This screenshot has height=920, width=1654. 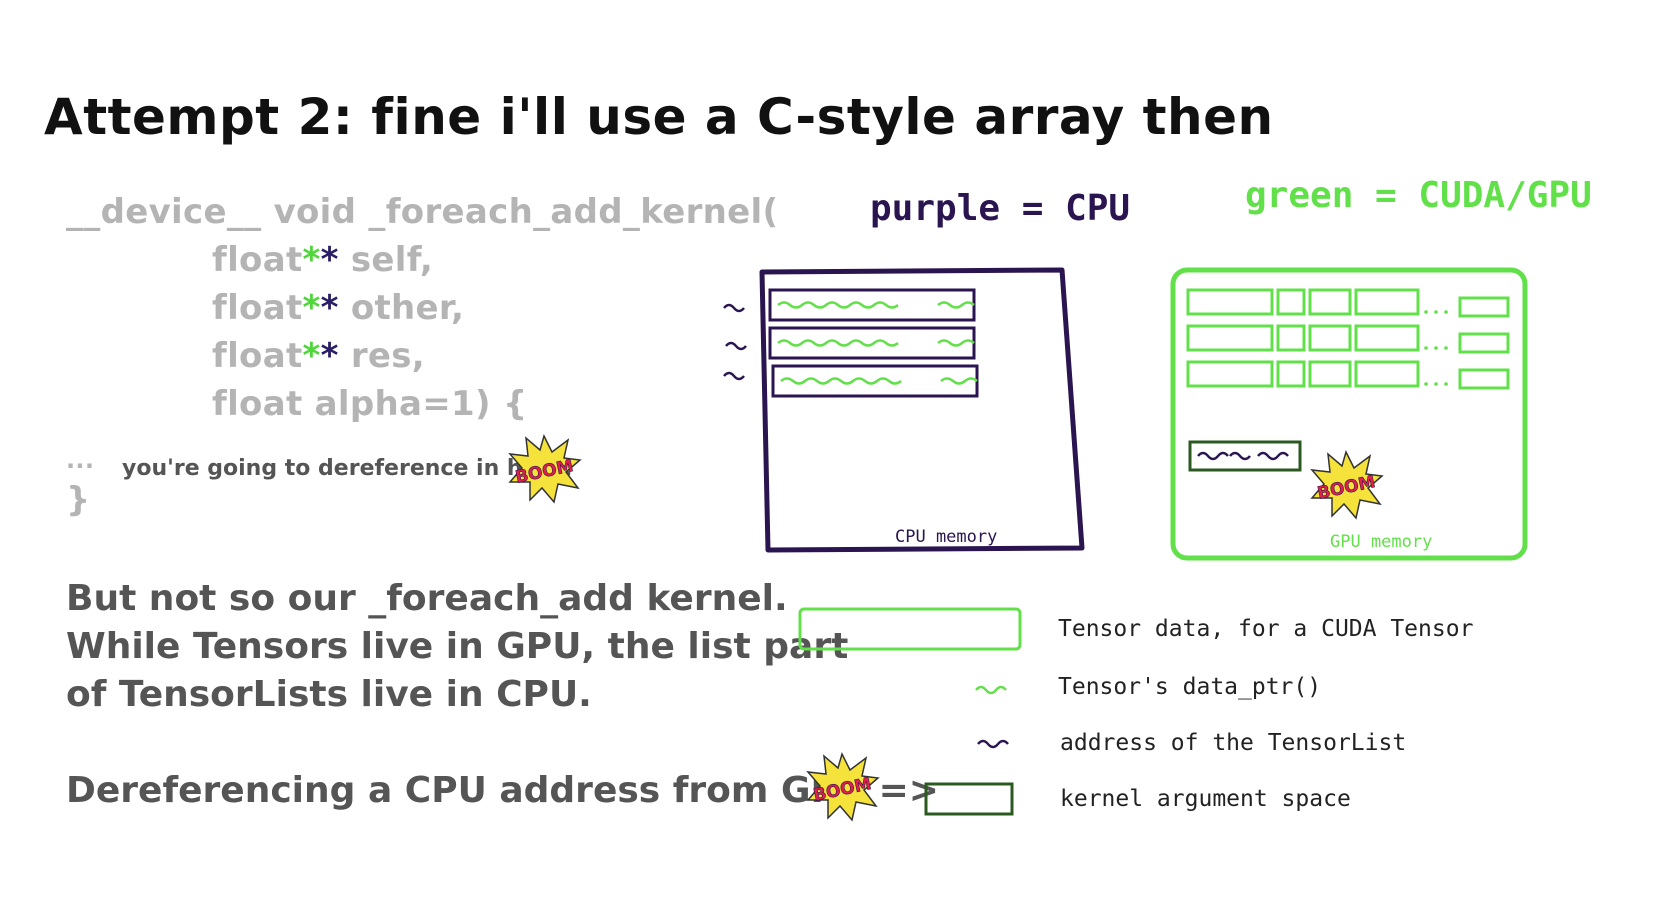 What do you see at coordinates (993, 744) in the screenshot?
I see `legend-address-squiggle` at bounding box center [993, 744].